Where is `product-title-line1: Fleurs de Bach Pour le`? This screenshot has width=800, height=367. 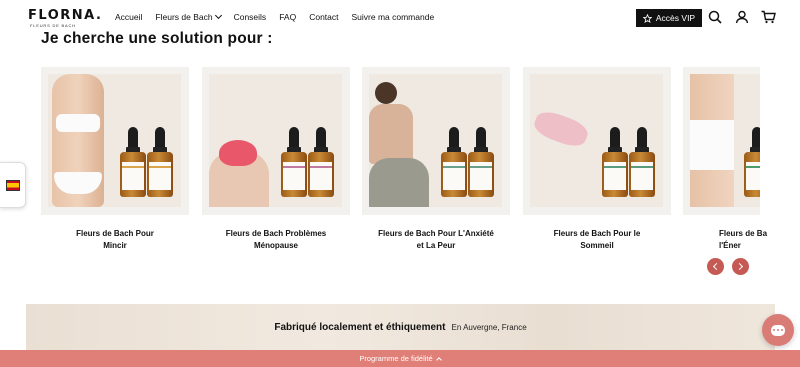
product-title-line1: Fleurs de Bach Pour le is located at coordinates (597, 233).